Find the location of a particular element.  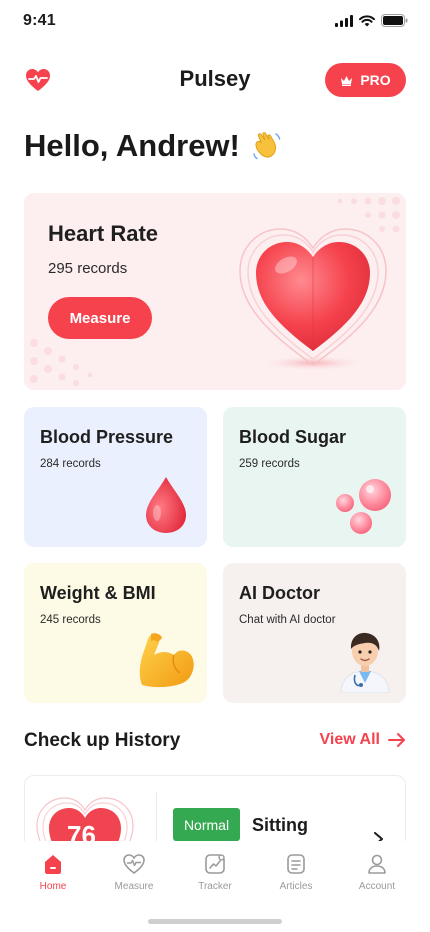

nav-item-account: Account is located at coordinates (377, 872).